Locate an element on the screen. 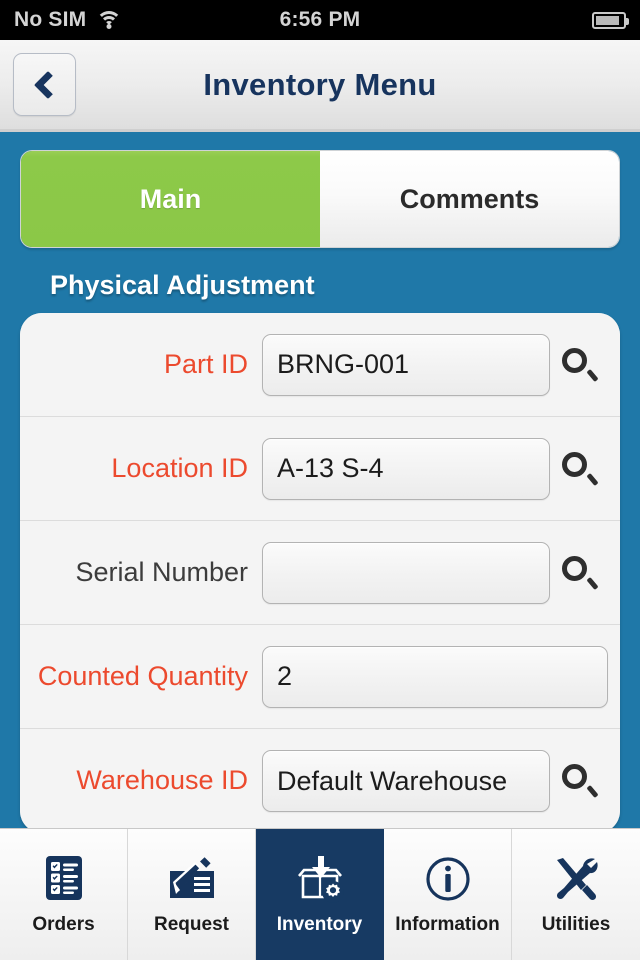 The height and width of the screenshot is (960, 640). nav-bar: Inventory Menu is located at coordinates (320, 86).